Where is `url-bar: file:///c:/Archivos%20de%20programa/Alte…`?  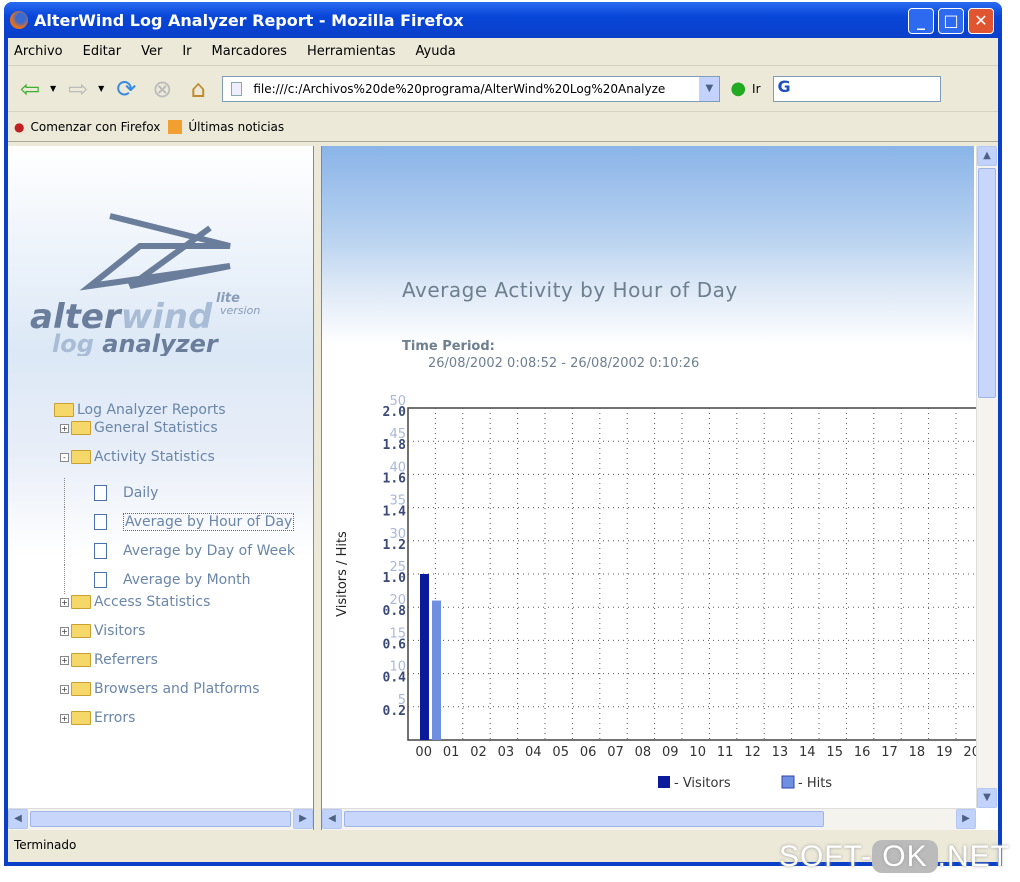
url-bar: file:///c:/Archivos%20de%20programa/Alte… is located at coordinates (471, 88).